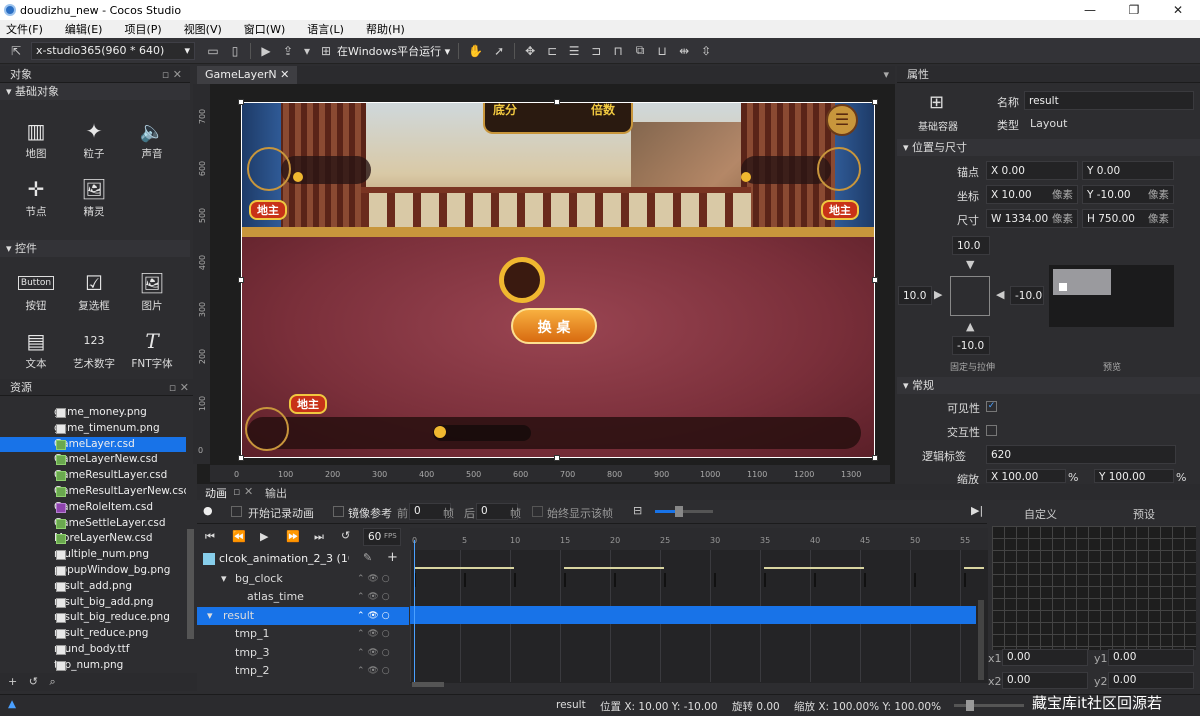 This screenshot has width=1200, height=716. I want to click on name-input: result, so click(1109, 100).